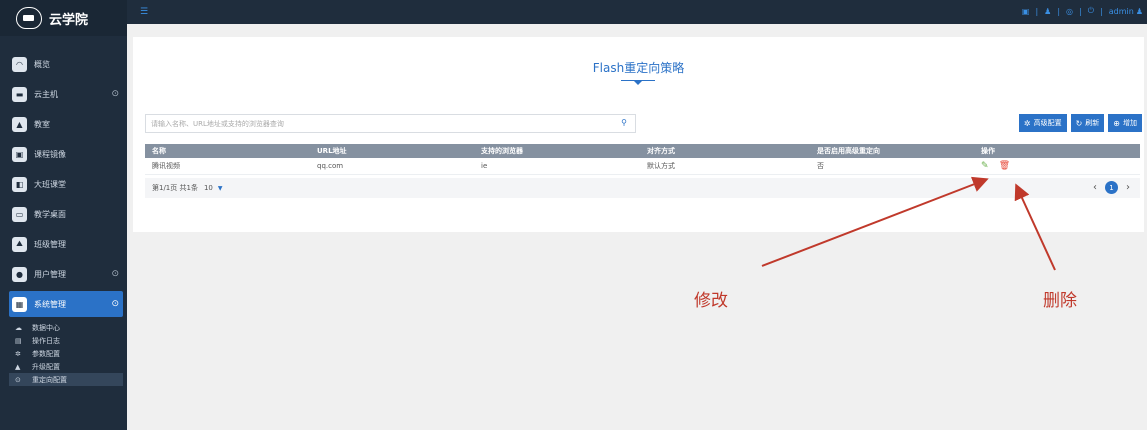 This screenshot has height=430, width=1147. Describe the element at coordinates (227, 166) in the screenshot. I see `cell-name: 腾讯视频` at that location.